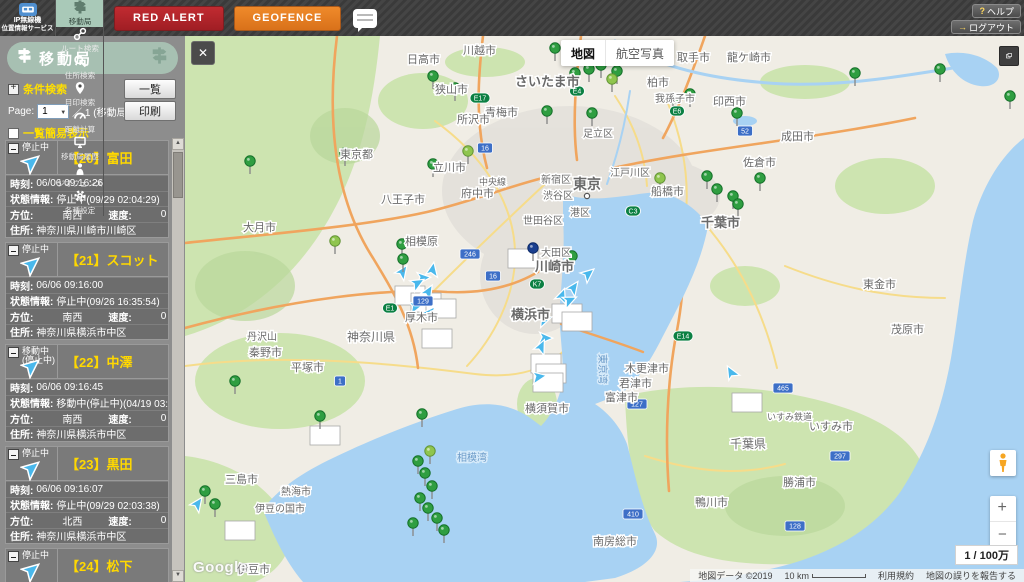 Image resolution: width=1024 pixels, height=582 pixels. I want to click on message-bubble-icon, so click(365, 20).